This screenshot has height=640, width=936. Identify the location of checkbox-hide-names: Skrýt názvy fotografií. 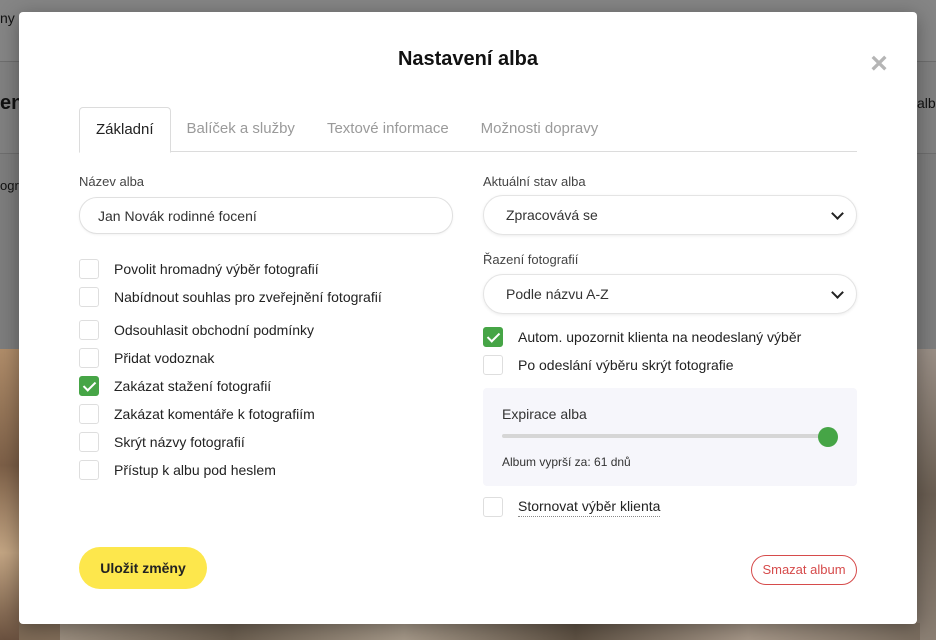
(162, 442).